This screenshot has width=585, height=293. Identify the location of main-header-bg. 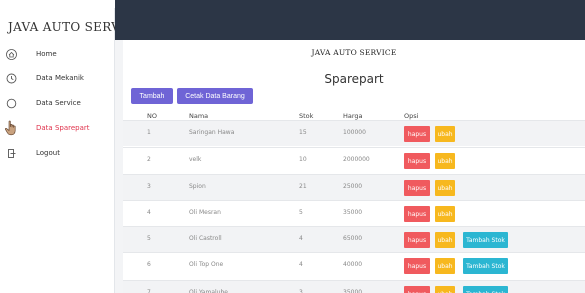
(350, 24).